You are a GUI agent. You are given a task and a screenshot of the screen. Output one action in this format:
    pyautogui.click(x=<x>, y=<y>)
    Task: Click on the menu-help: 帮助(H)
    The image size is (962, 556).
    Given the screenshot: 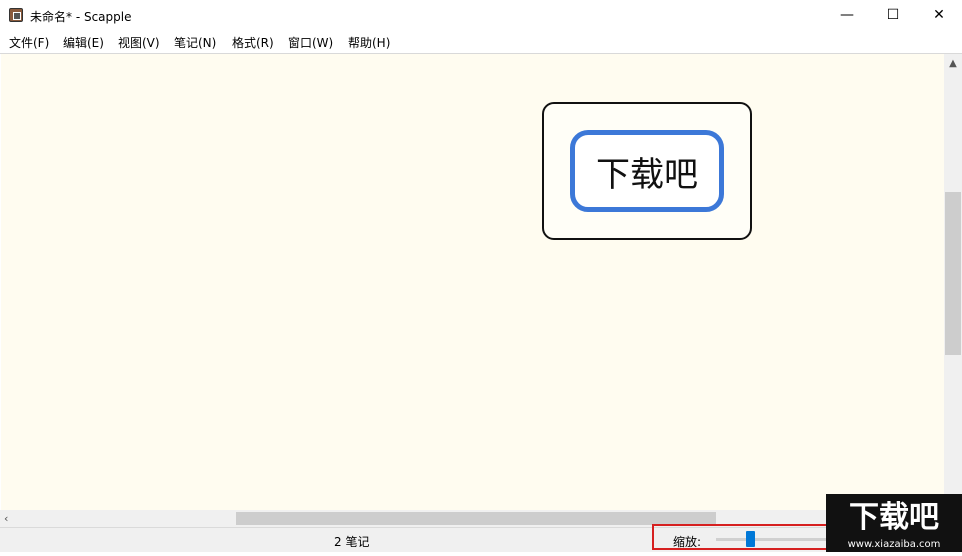 What is the action you would take?
    pyautogui.click(x=369, y=42)
    